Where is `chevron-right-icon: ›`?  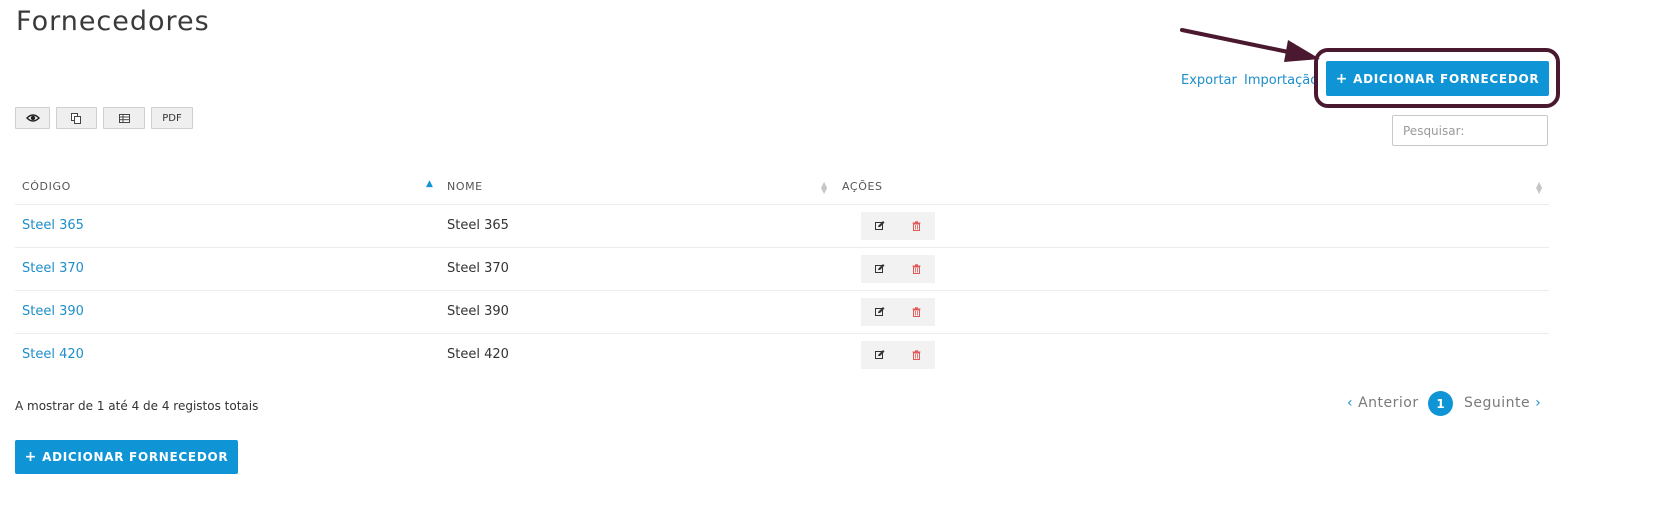
chevron-right-icon: › is located at coordinates (1538, 403).